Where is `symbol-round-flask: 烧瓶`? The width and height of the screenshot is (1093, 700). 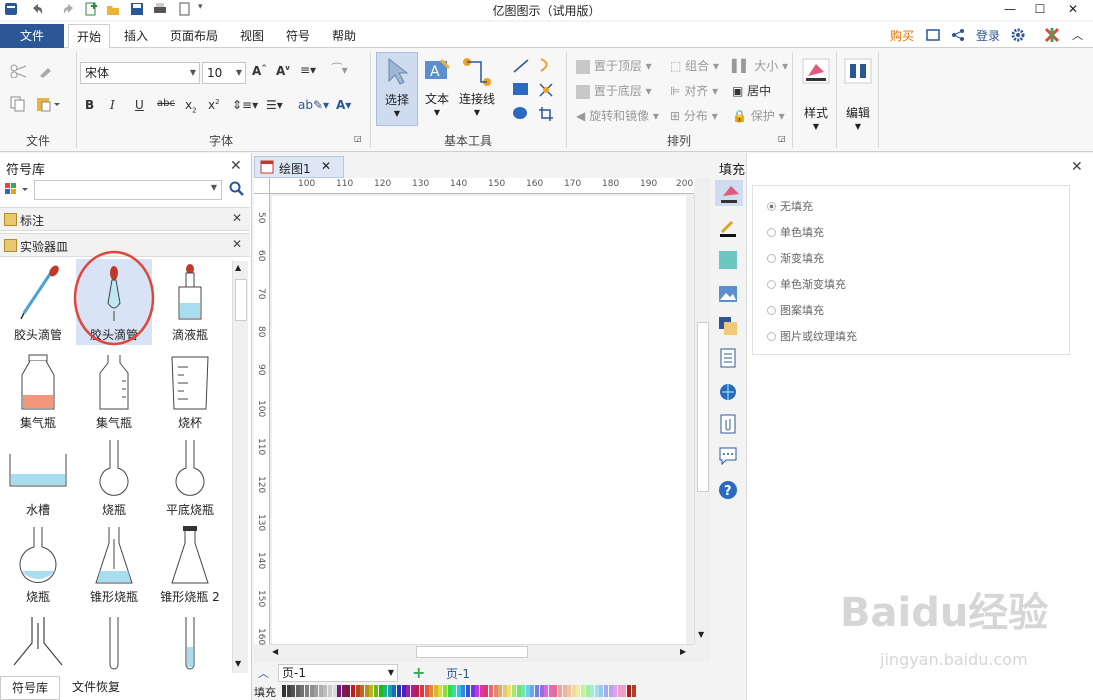
symbol-round-flask: 烧瓶 is located at coordinates (38, 564).